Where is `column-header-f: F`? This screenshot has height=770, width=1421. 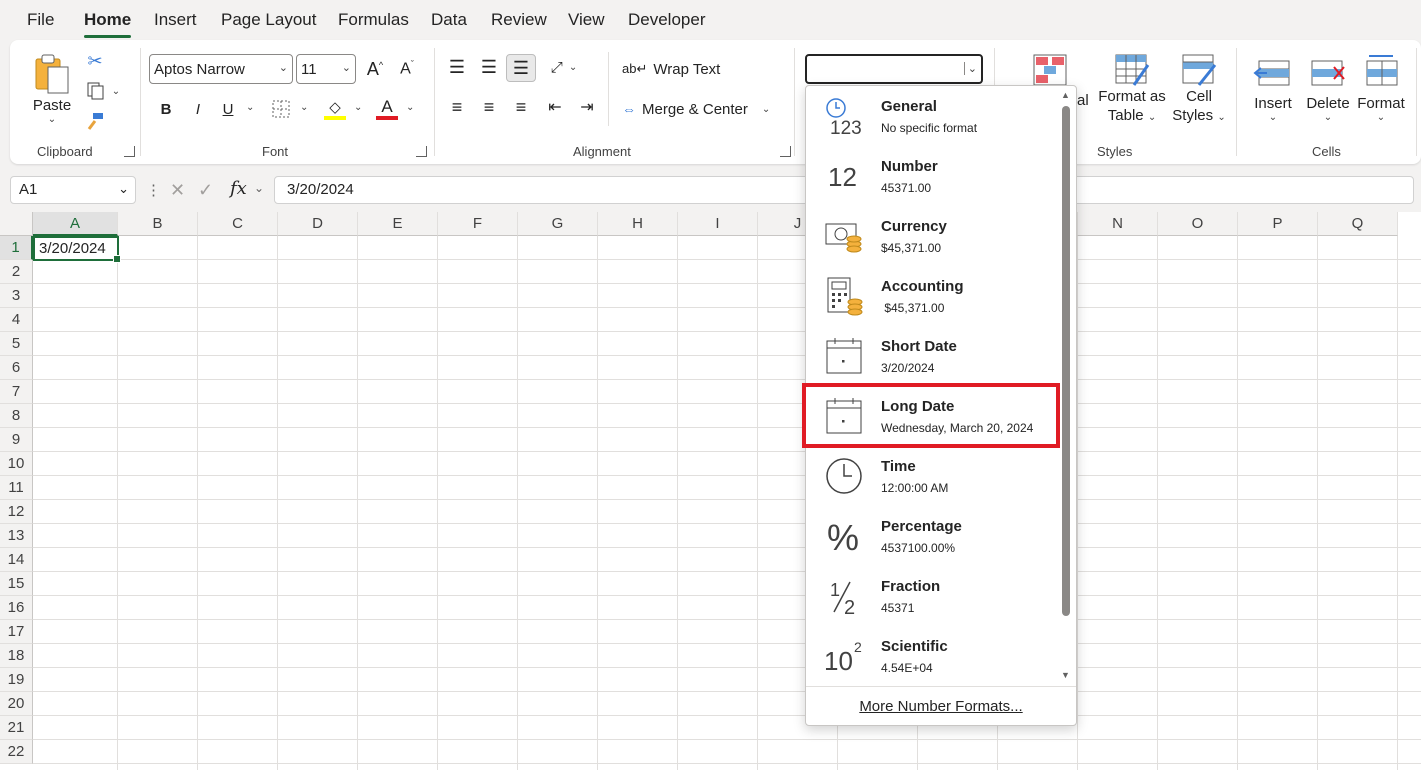 column-header-f: F is located at coordinates (478, 224).